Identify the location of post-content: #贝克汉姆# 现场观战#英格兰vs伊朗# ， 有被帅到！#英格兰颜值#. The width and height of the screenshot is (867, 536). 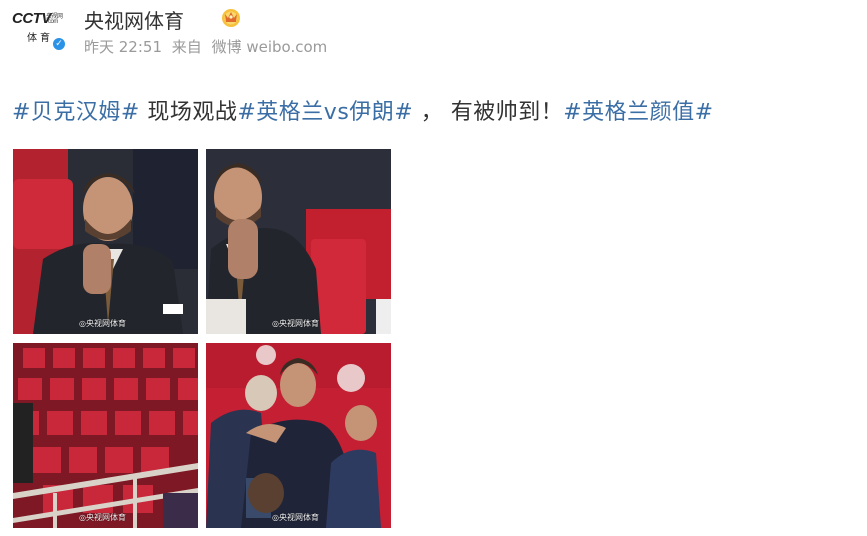
(363, 110).